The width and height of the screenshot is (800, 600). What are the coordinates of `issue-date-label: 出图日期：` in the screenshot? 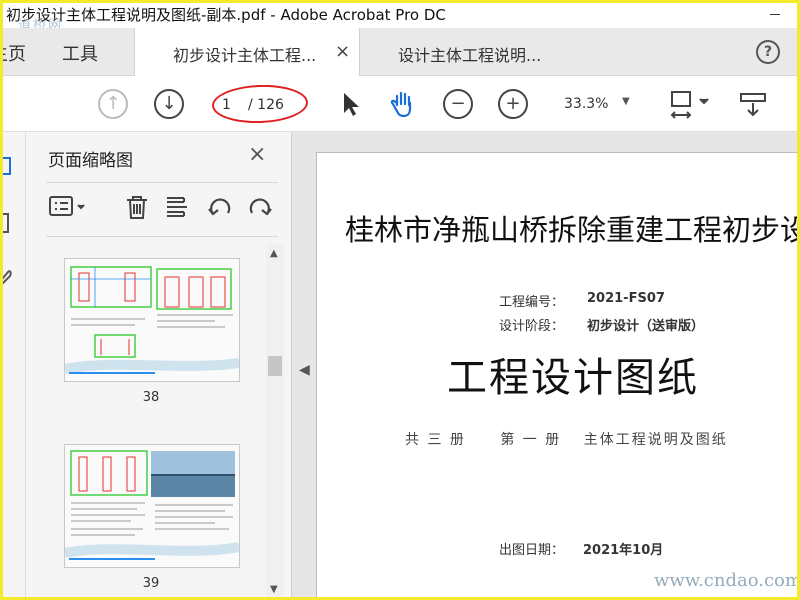 It's located at (532, 550).